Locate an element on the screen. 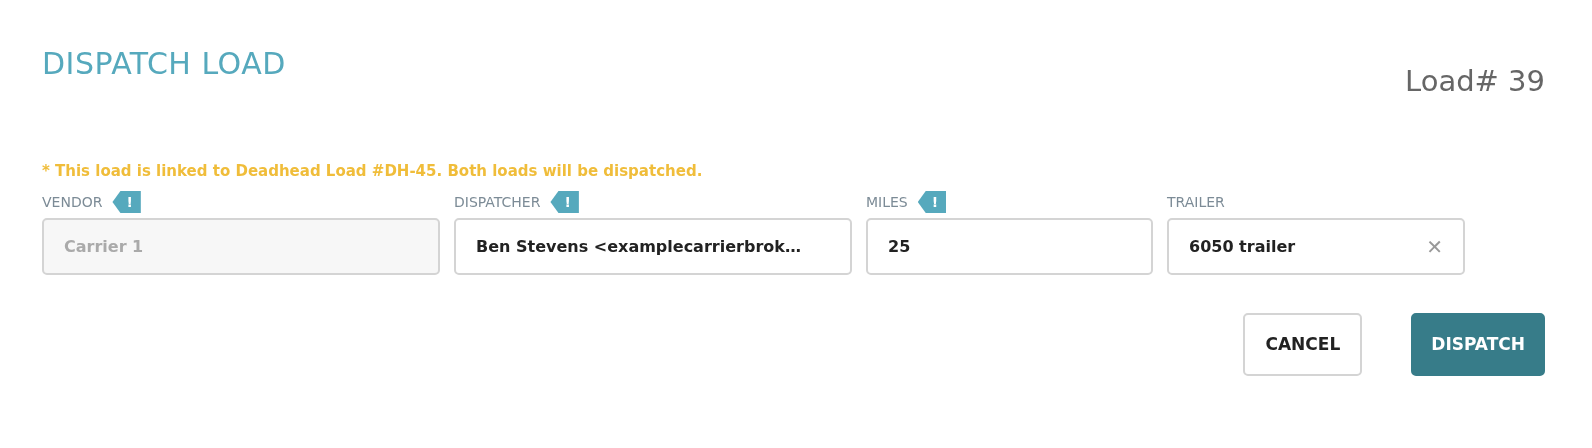  cancel-button: CANCEL is located at coordinates (1303, 344).